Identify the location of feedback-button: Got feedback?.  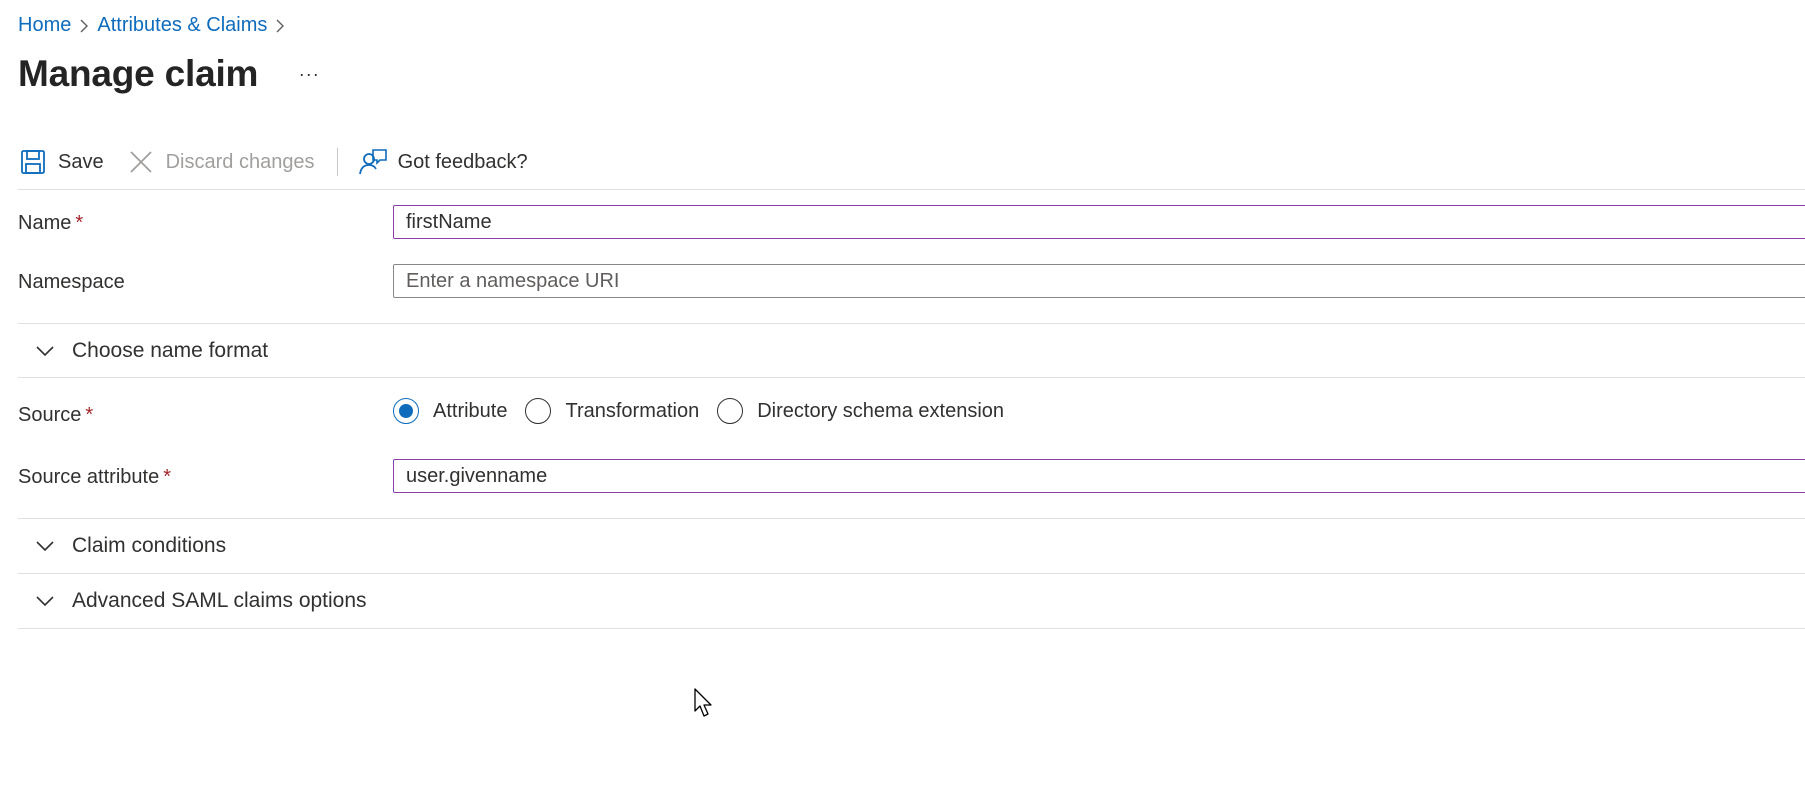
(443, 162).